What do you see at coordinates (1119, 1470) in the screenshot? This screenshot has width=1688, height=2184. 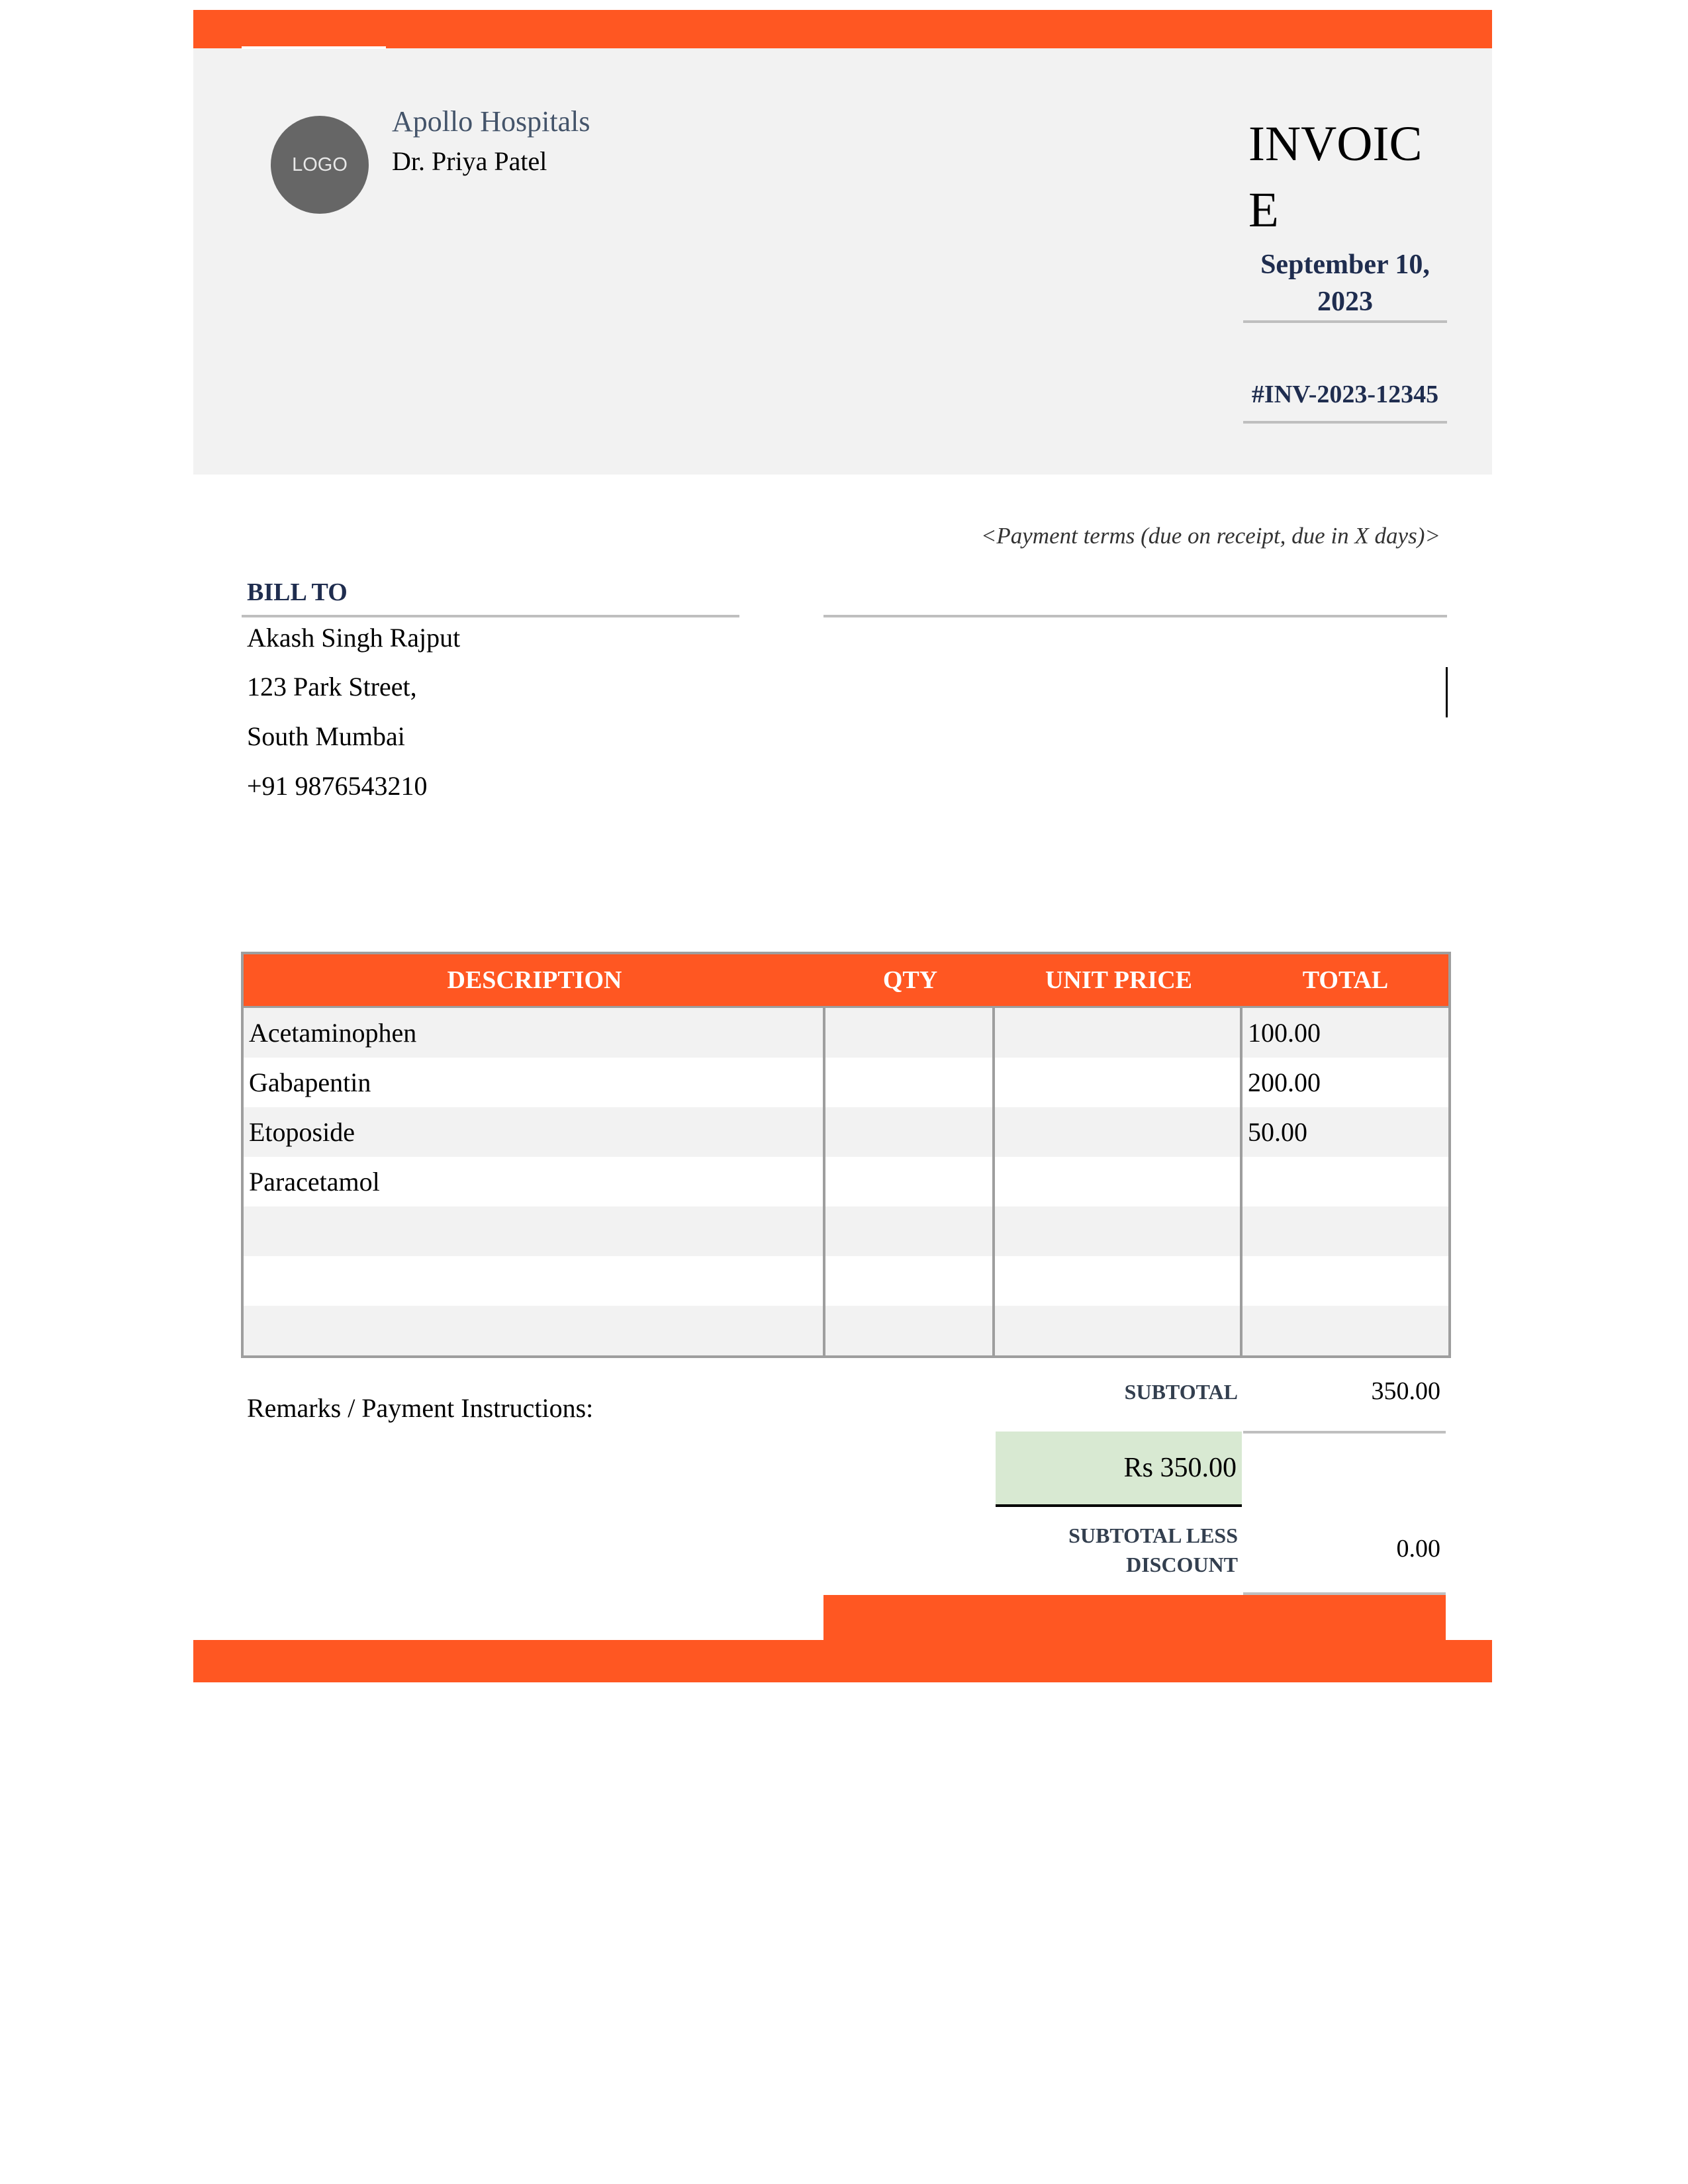 I see `highlighted-amount-cell: Rs 350.00` at bounding box center [1119, 1470].